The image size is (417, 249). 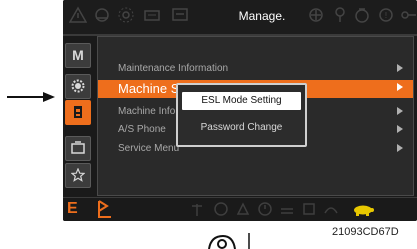 I want to click on side-button-settings, so click(x=78, y=86).